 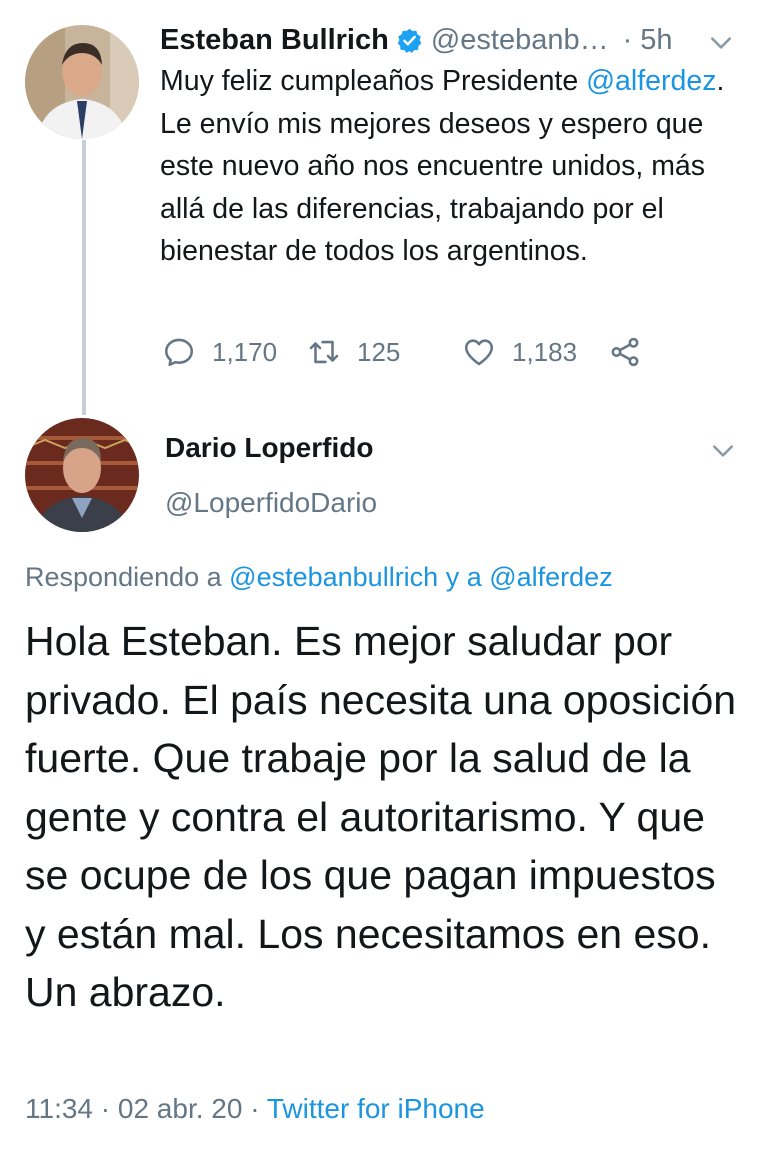 I want to click on tweet-actions: 1,170 125 1,183, so click(x=422, y=352).